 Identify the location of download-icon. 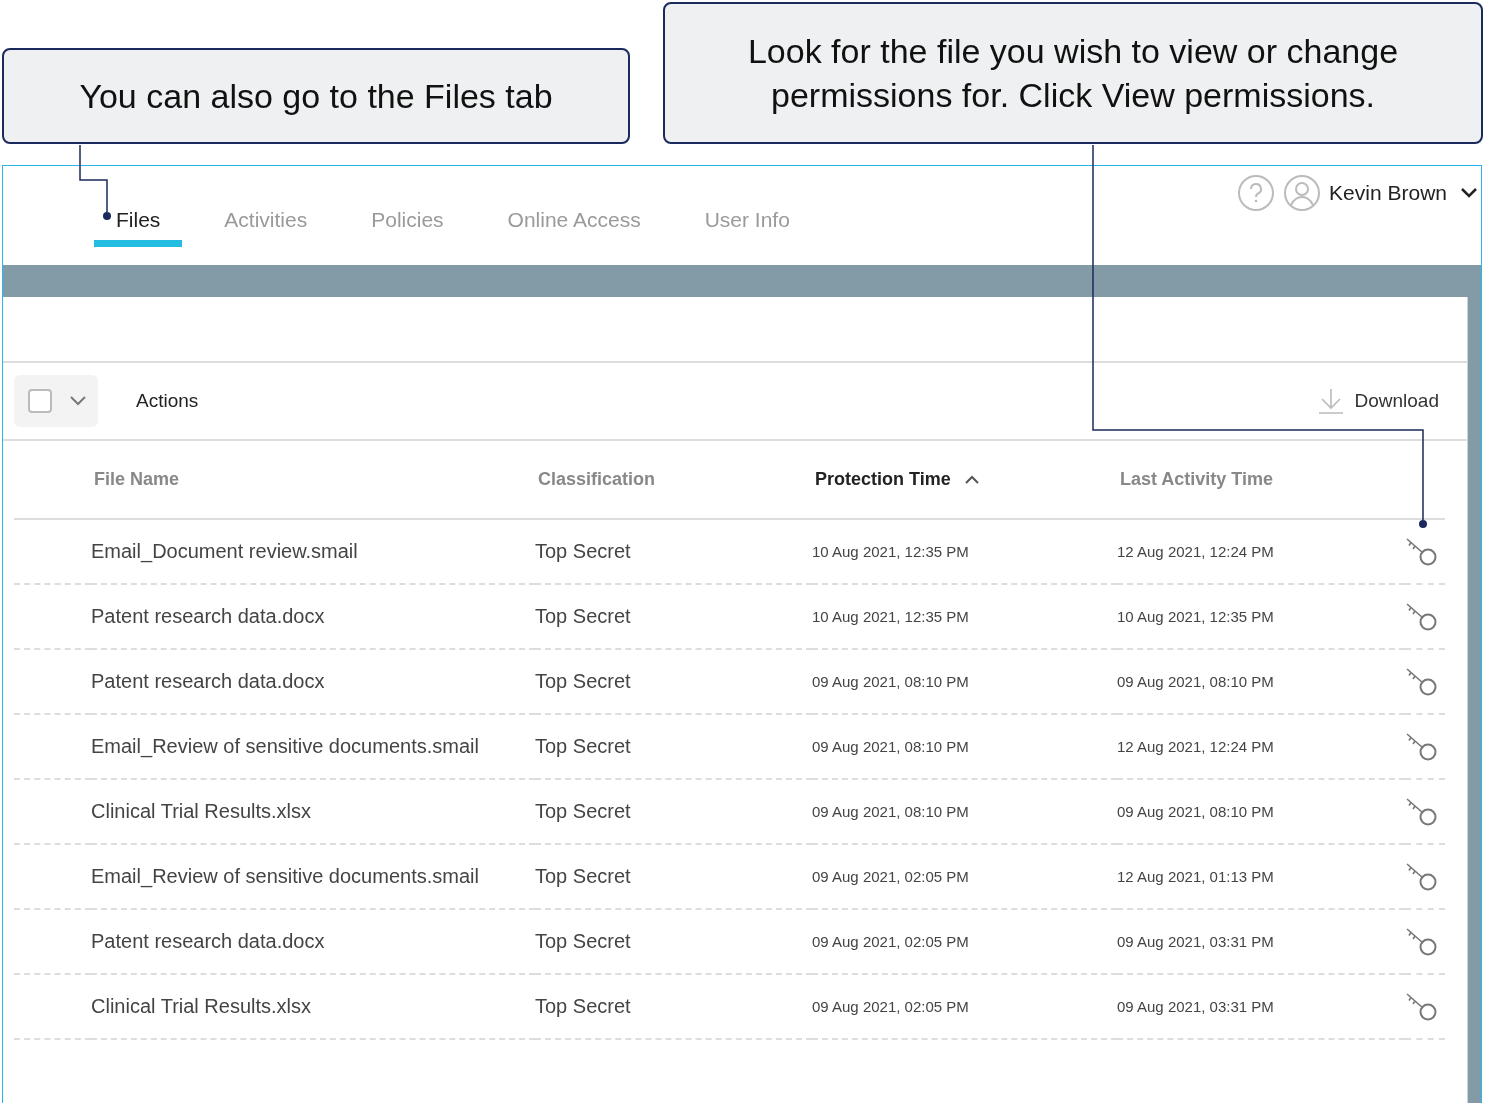
(1330, 401).